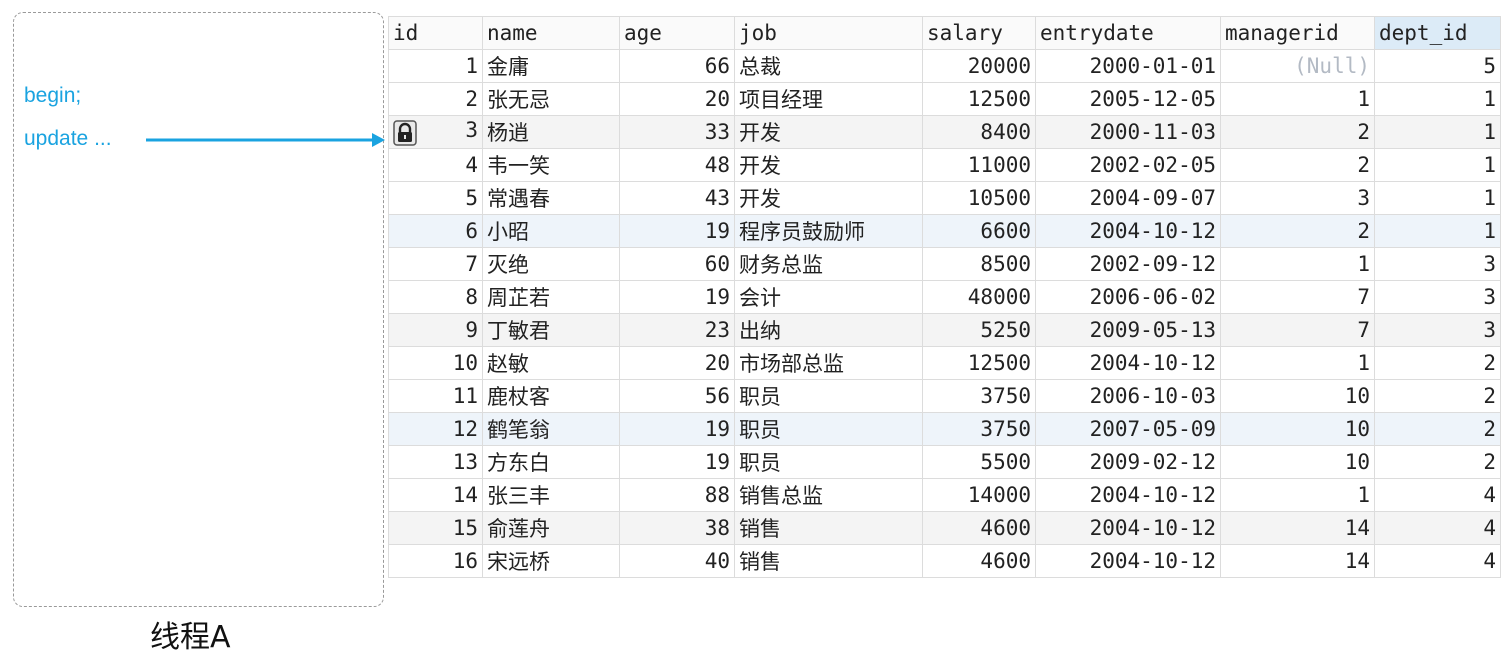 This screenshot has height=656, width=1508. I want to click on cell-salary: 6600, so click(979, 231).